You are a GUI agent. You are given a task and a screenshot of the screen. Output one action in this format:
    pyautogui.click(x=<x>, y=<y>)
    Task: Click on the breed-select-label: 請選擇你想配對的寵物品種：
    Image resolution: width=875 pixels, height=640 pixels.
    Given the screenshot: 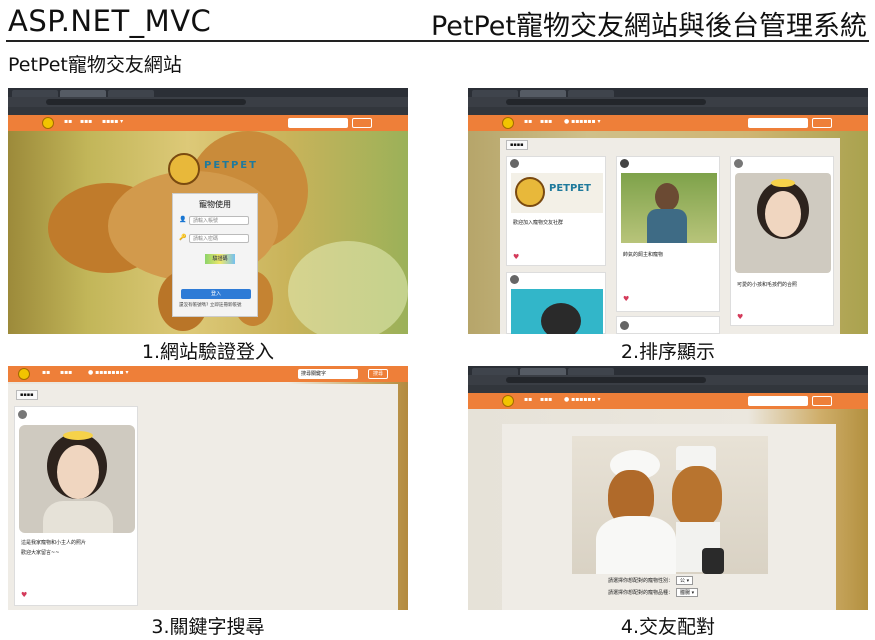 What is the action you would take?
    pyautogui.click(x=641, y=593)
    